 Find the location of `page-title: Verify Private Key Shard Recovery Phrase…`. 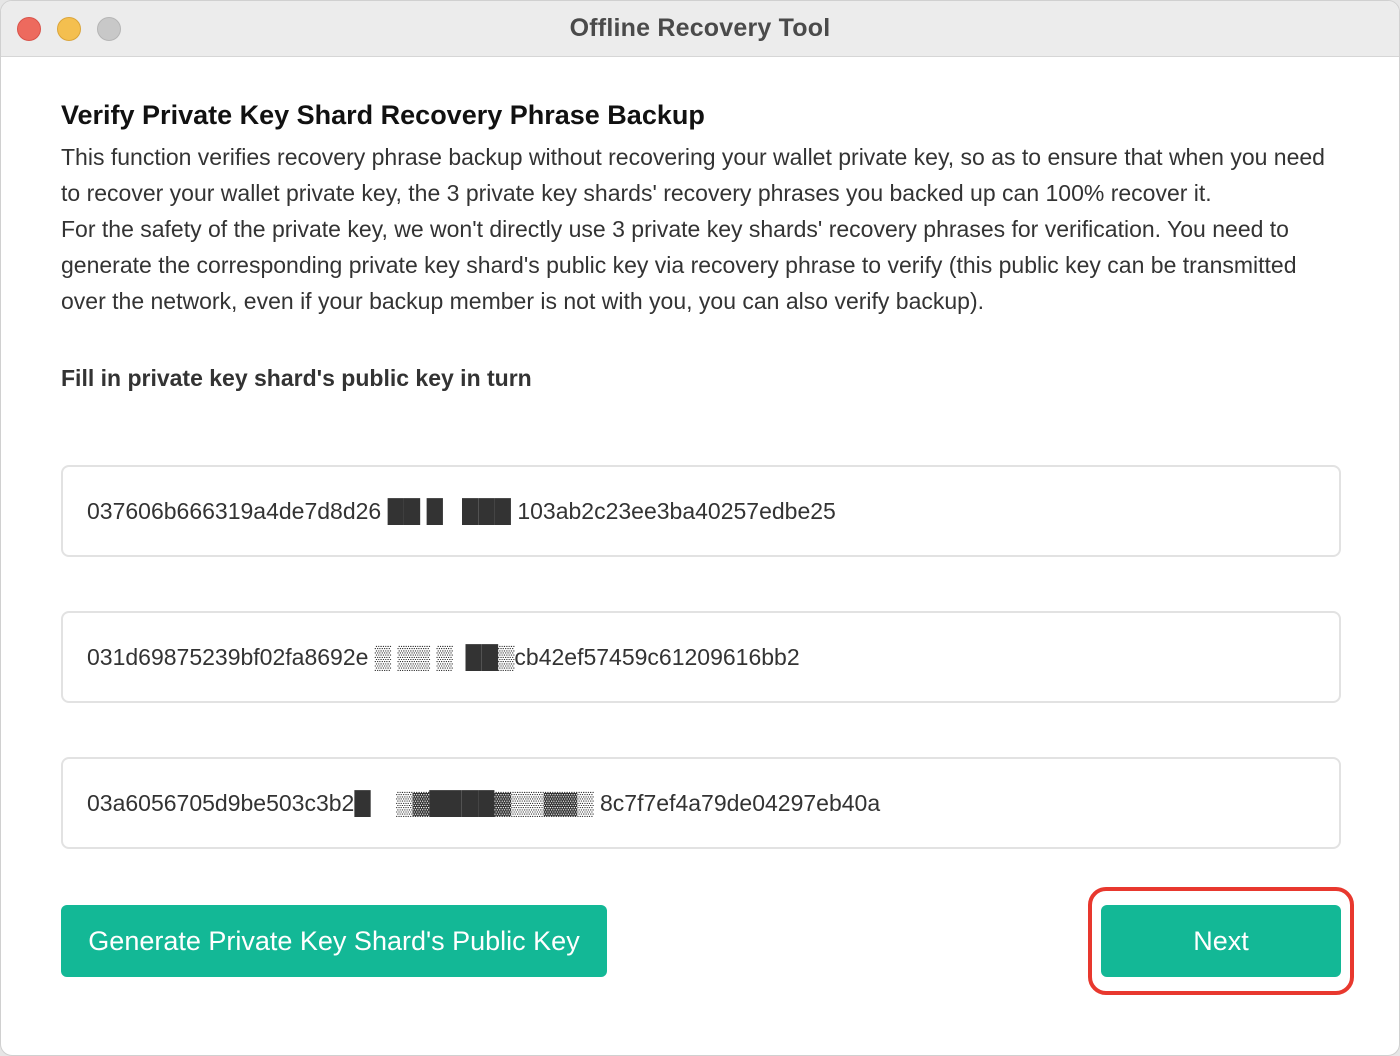

page-title: Verify Private Key Shard Recovery Phrase… is located at coordinates (383, 115).